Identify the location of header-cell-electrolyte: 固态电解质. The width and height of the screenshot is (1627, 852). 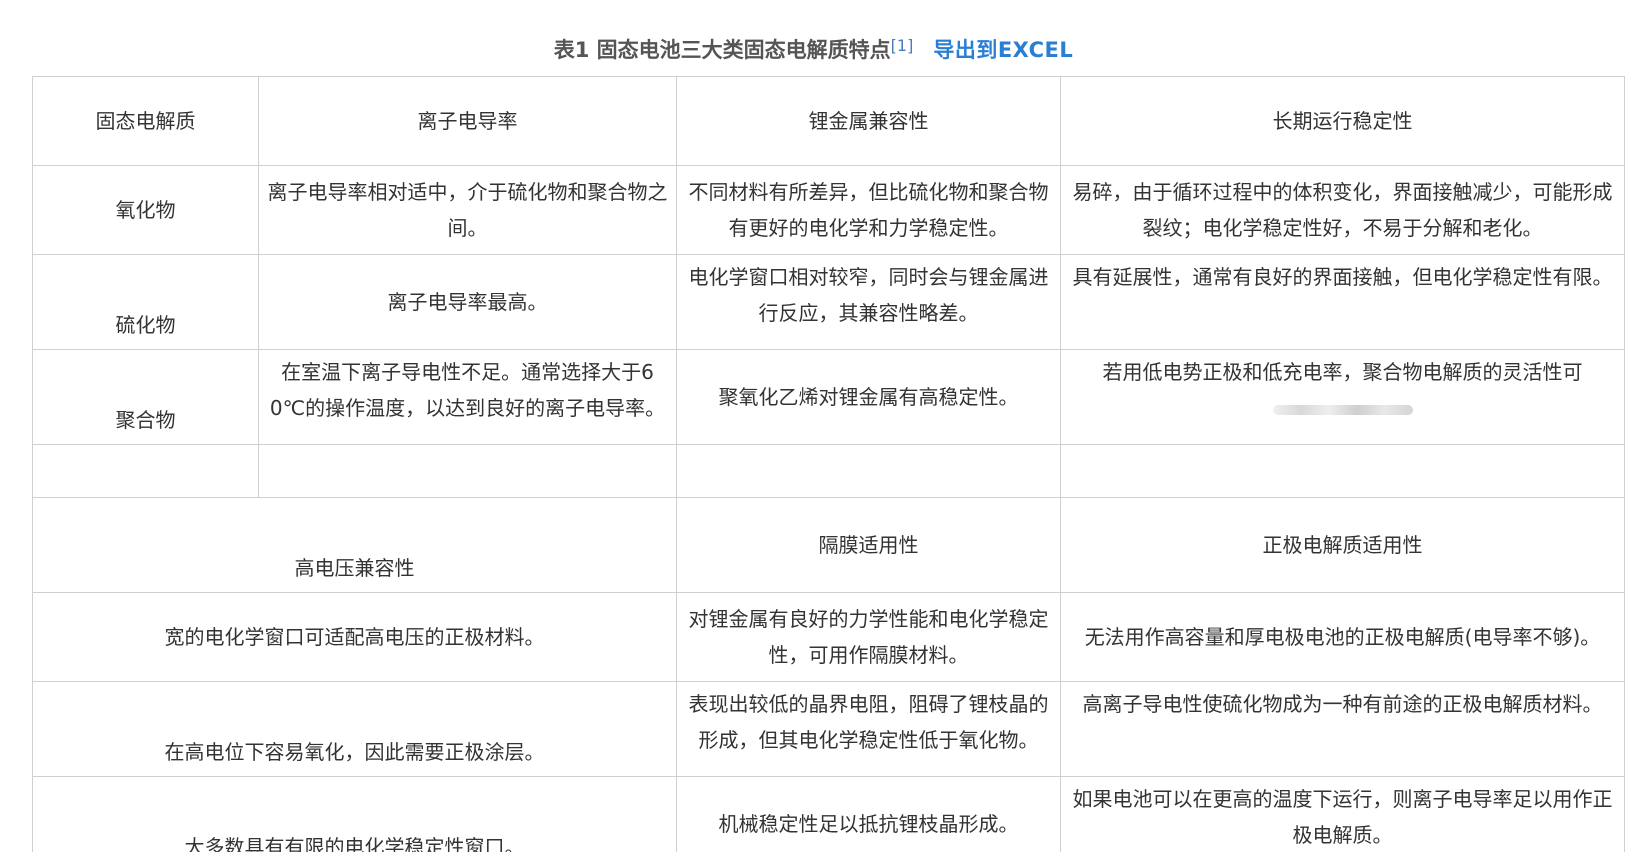
(145, 121).